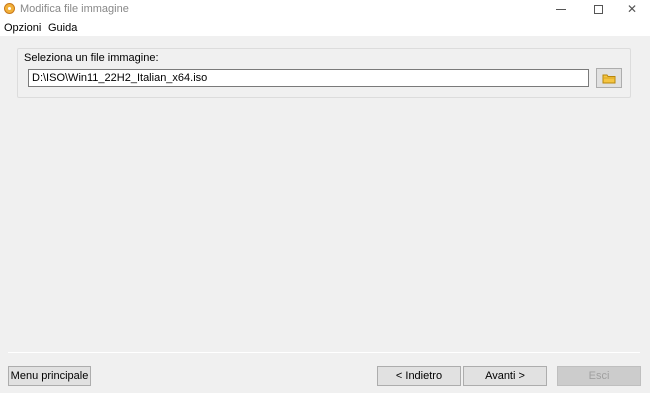  Describe the element at coordinates (62, 28) in the screenshot. I see `menu-item-guida: Guida` at that location.